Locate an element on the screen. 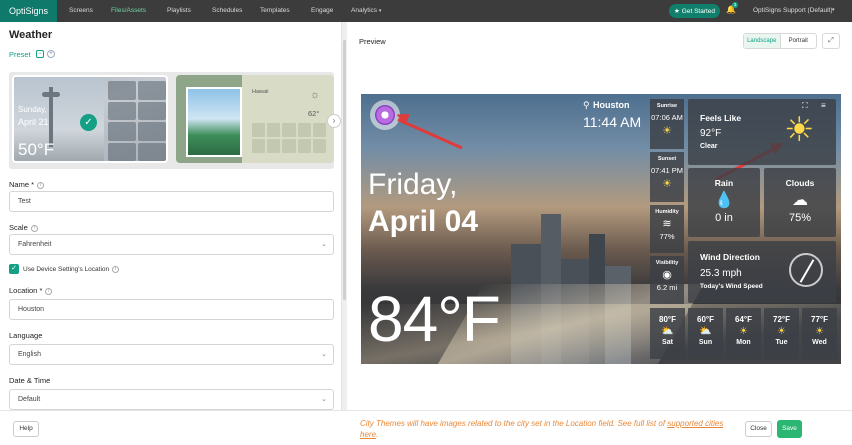 This screenshot has height=445, width=852. location-input: Houston is located at coordinates (171, 309).